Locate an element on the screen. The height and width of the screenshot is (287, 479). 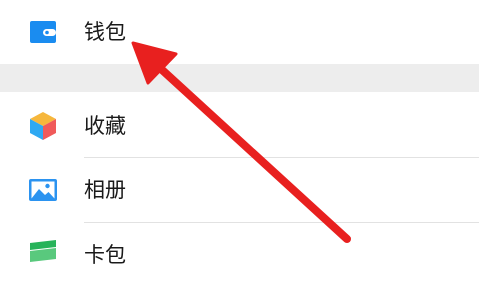
card-bag-icon is located at coordinates (43, 255).